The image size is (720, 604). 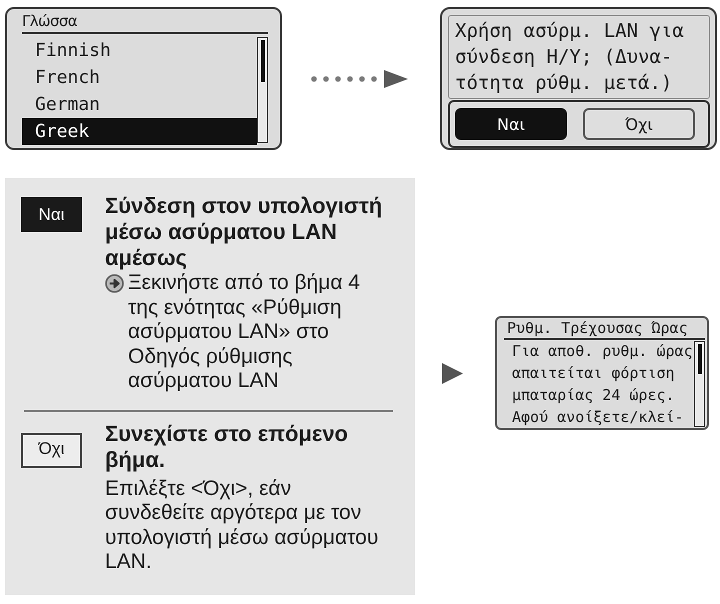 I want to click on option-heading: Συνεχίστε στο επόμενο βήμα., so click(x=227, y=446).